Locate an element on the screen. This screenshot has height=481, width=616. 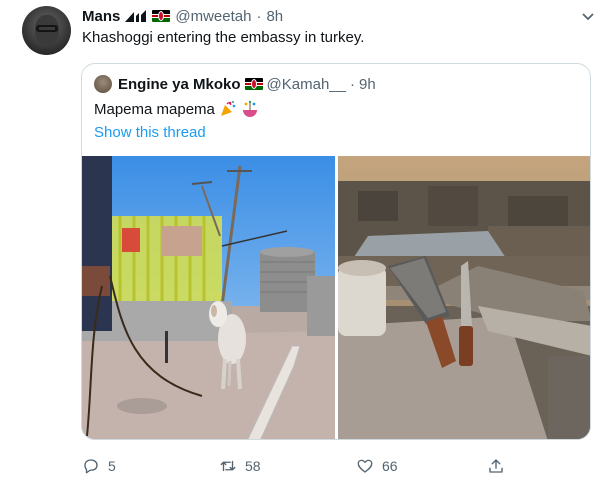
retweet-action: 58 is located at coordinates (240, 466).